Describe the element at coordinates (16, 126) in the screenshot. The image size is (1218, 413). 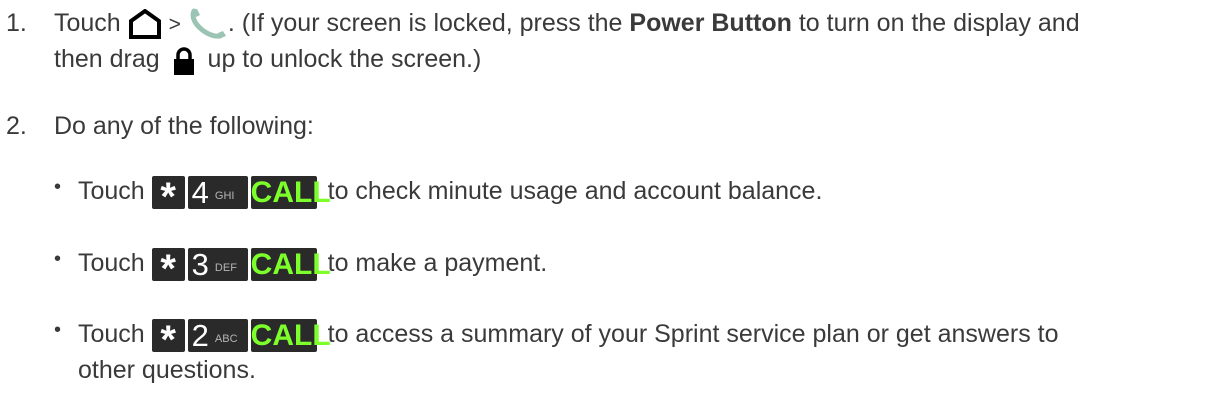
I see `step-number: 2.` at that location.